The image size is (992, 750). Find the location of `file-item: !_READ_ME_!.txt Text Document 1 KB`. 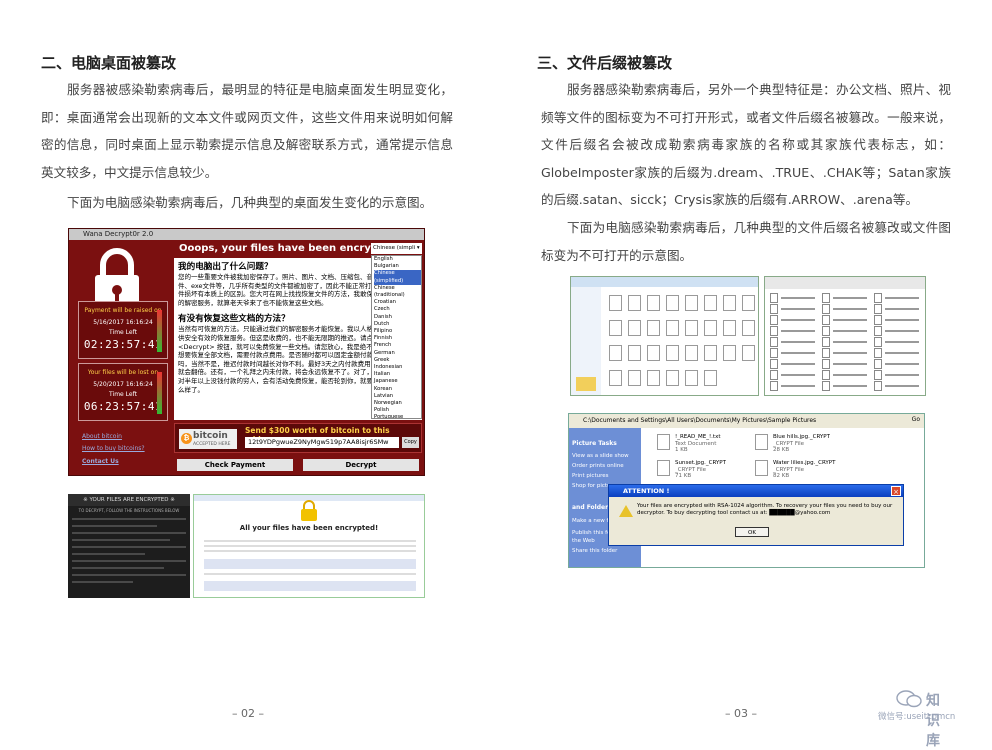

file-item: !_READ_ME_!.txt Text Document 1 KB is located at coordinates (698, 444).